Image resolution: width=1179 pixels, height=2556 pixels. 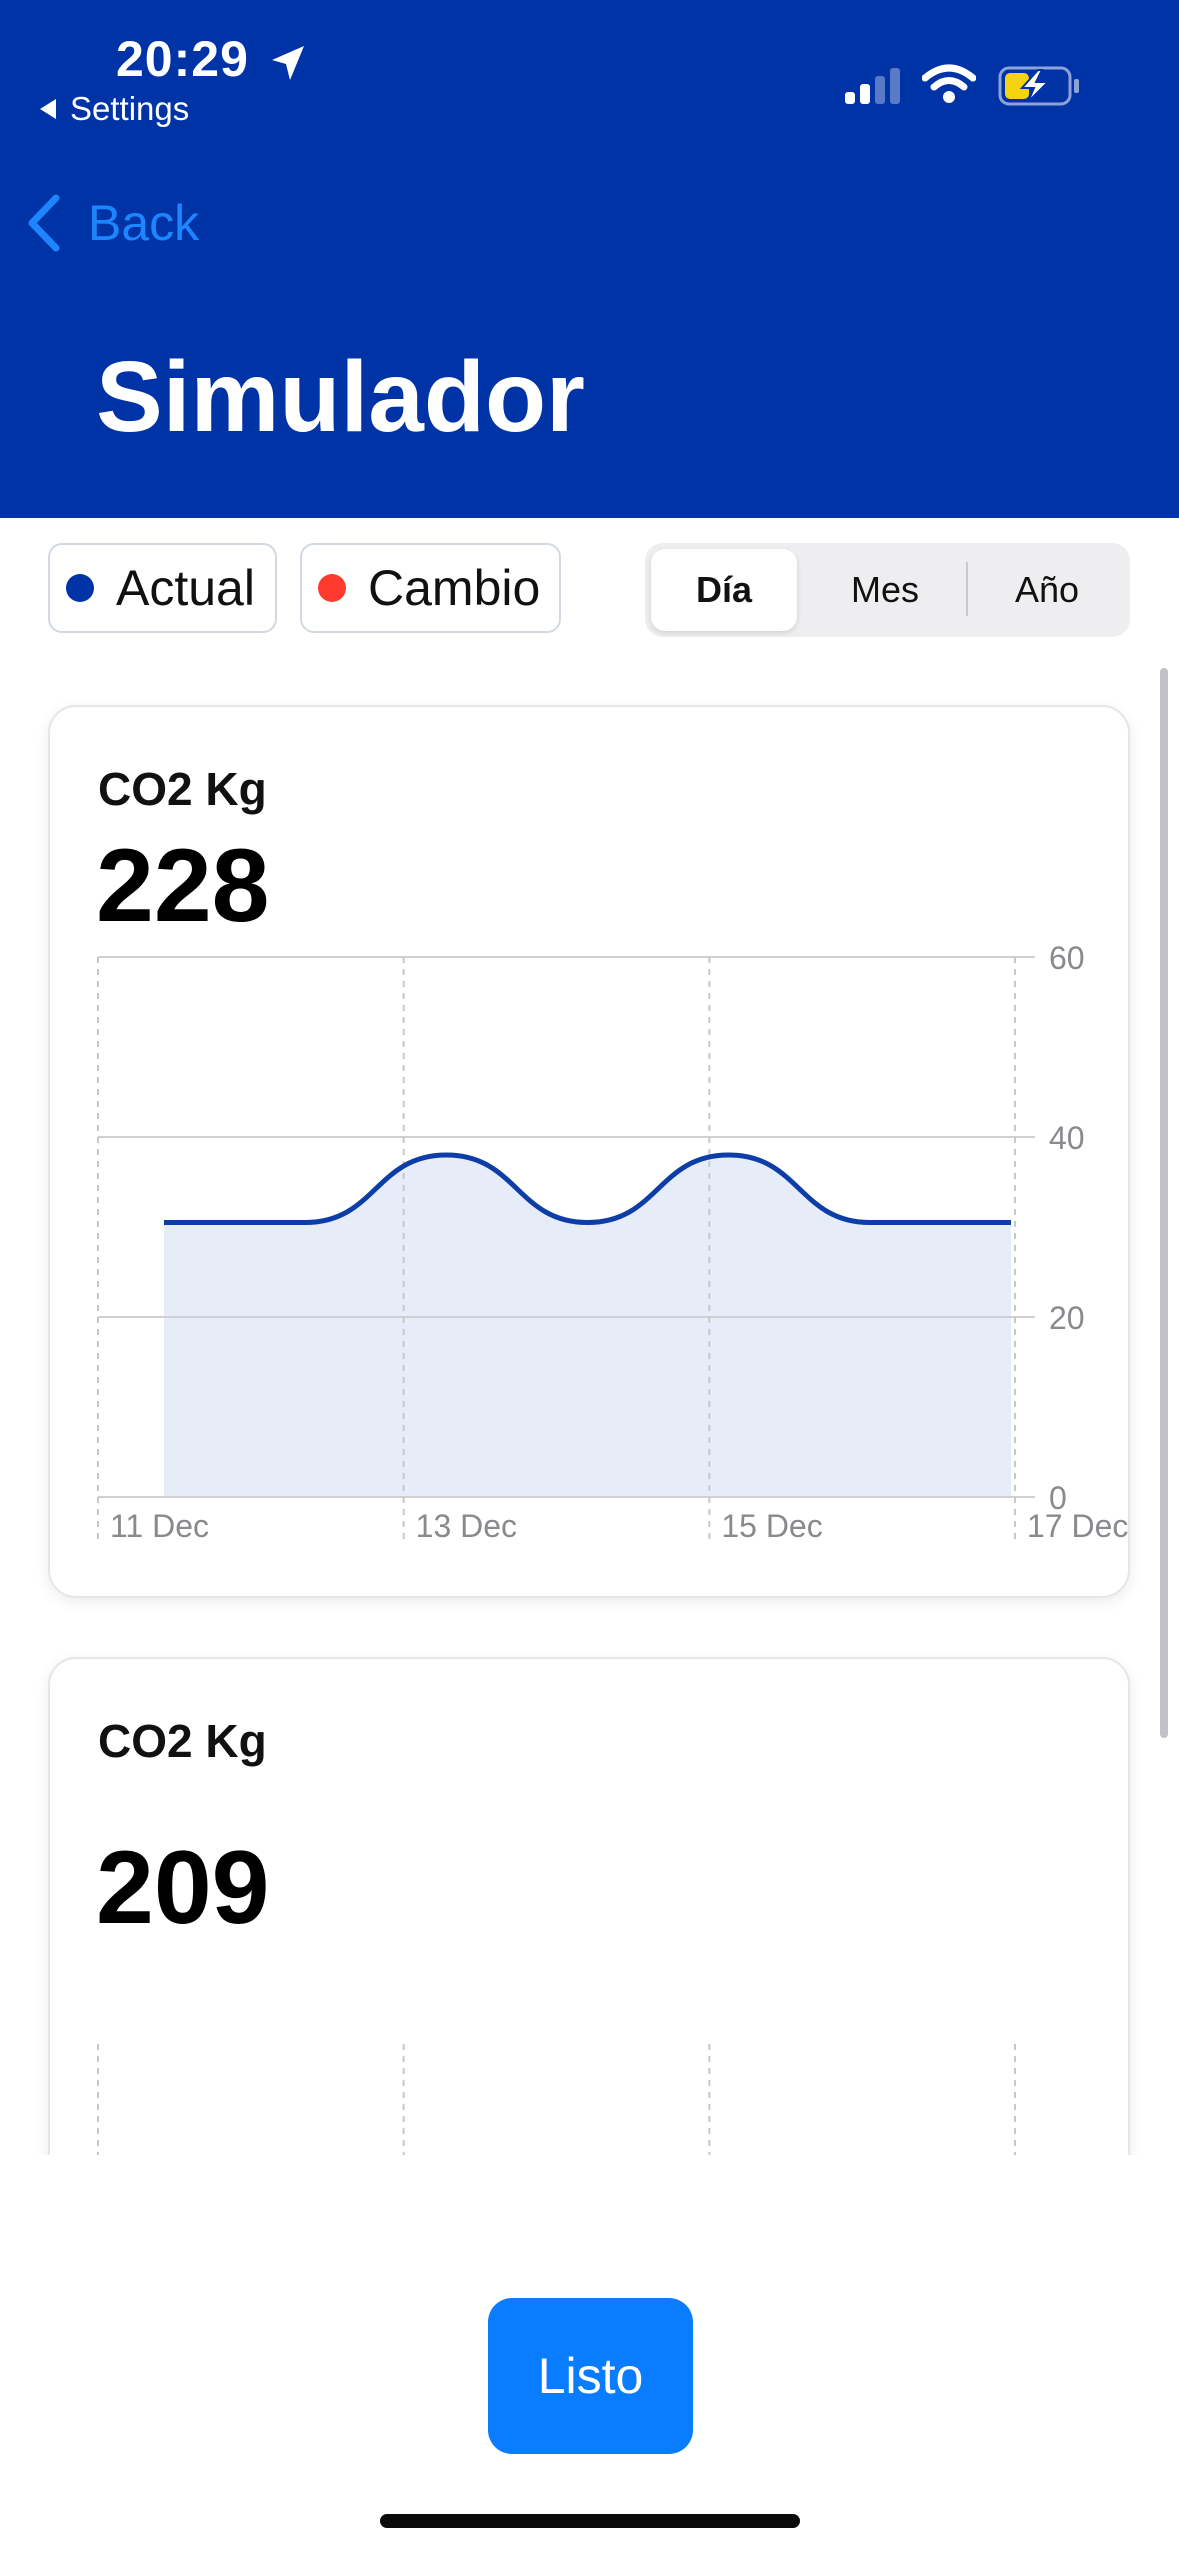 What do you see at coordinates (44, 223) in the screenshot?
I see `chevron-left-icon` at bounding box center [44, 223].